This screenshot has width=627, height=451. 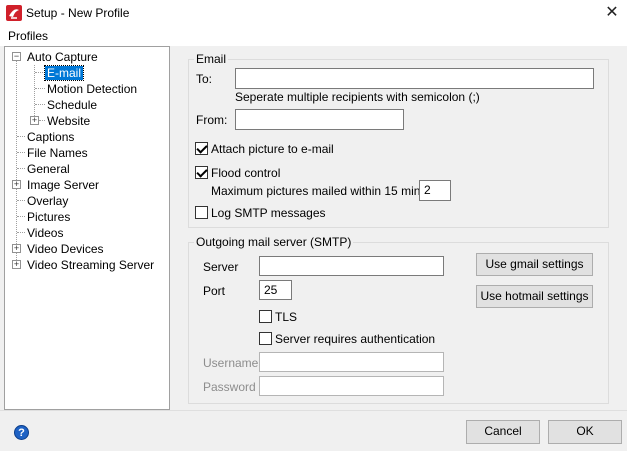 I want to click on log-smtp-checkbox, so click(x=201, y=212).